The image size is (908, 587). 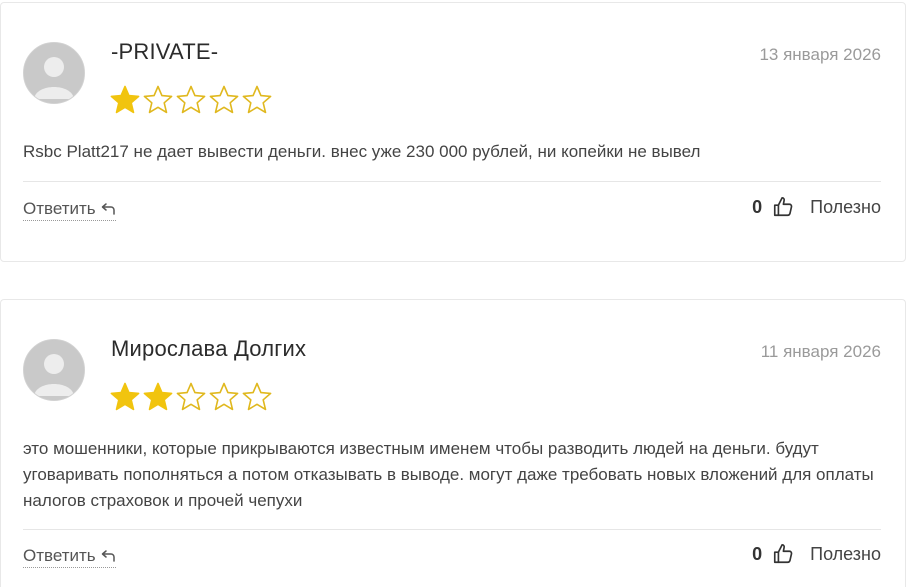 What do you see at coordinates (165, 51) in the screenshot?
I see `review-author: -PRIVATE-` at bounding box center [165, 51].